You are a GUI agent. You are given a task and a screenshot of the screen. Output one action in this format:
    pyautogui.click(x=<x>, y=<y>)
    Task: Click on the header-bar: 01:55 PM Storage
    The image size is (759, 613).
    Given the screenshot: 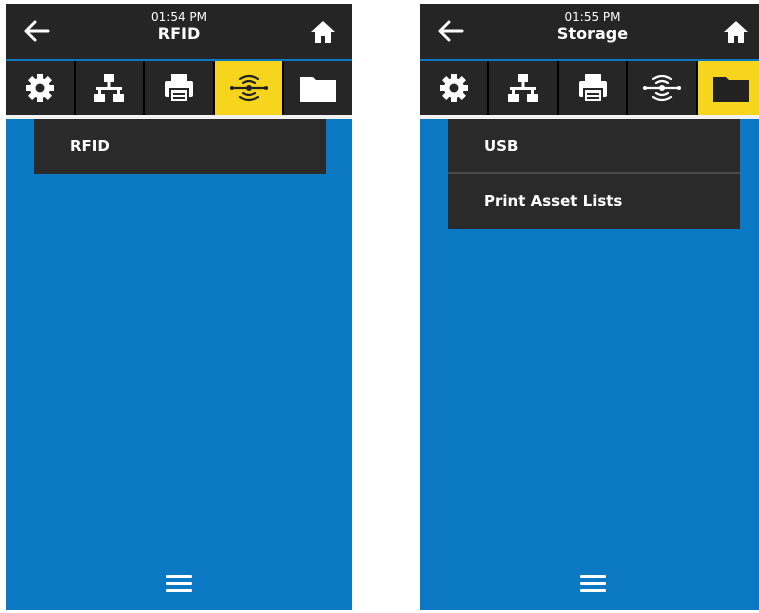 What is the action you would take?
    pyautogui.click(x=589, y=31)
    